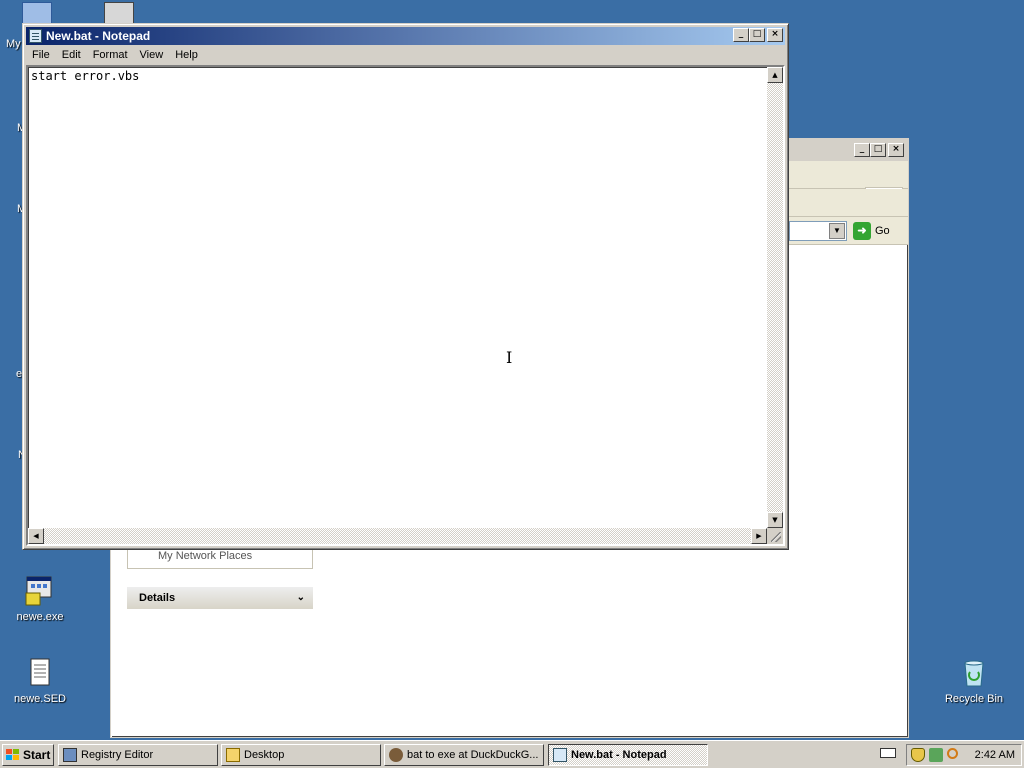 The image size is (1024, 768). I want to click on program-icon, so click(119, 13).